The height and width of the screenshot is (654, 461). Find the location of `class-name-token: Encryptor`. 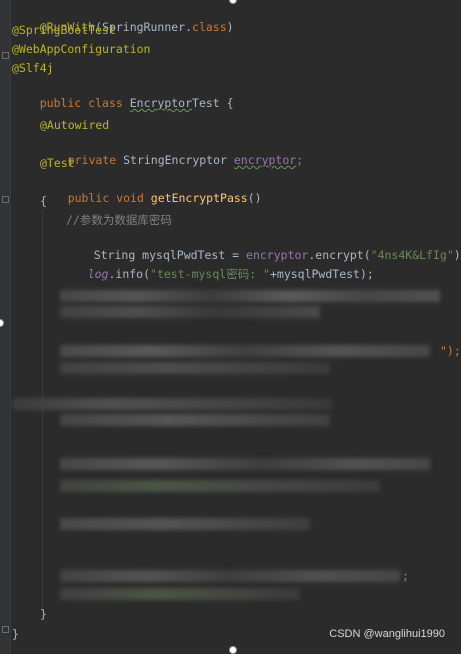

class-name-token: Encryptor is located at coordinates (161, 103).